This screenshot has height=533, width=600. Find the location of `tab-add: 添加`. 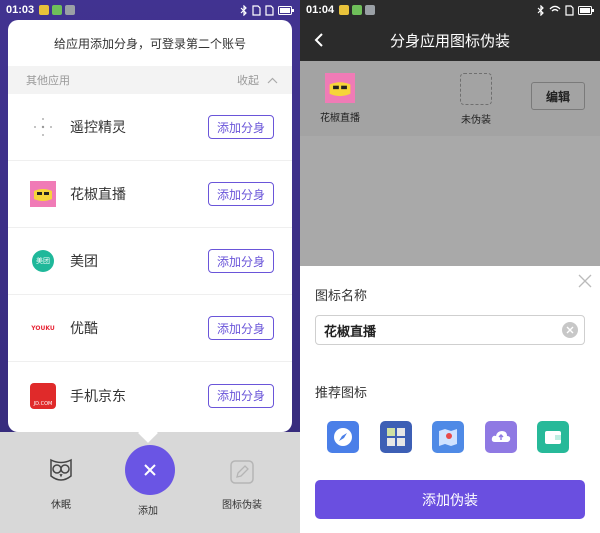

tab-add: 添加 is located at coordinates (148, 509).